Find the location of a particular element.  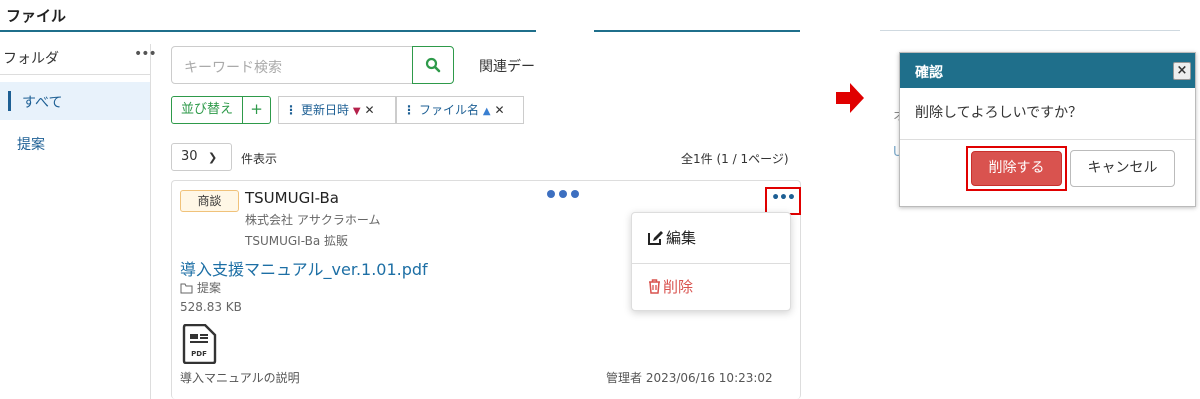

dialog-divider is located at coordinates (1047, 139).